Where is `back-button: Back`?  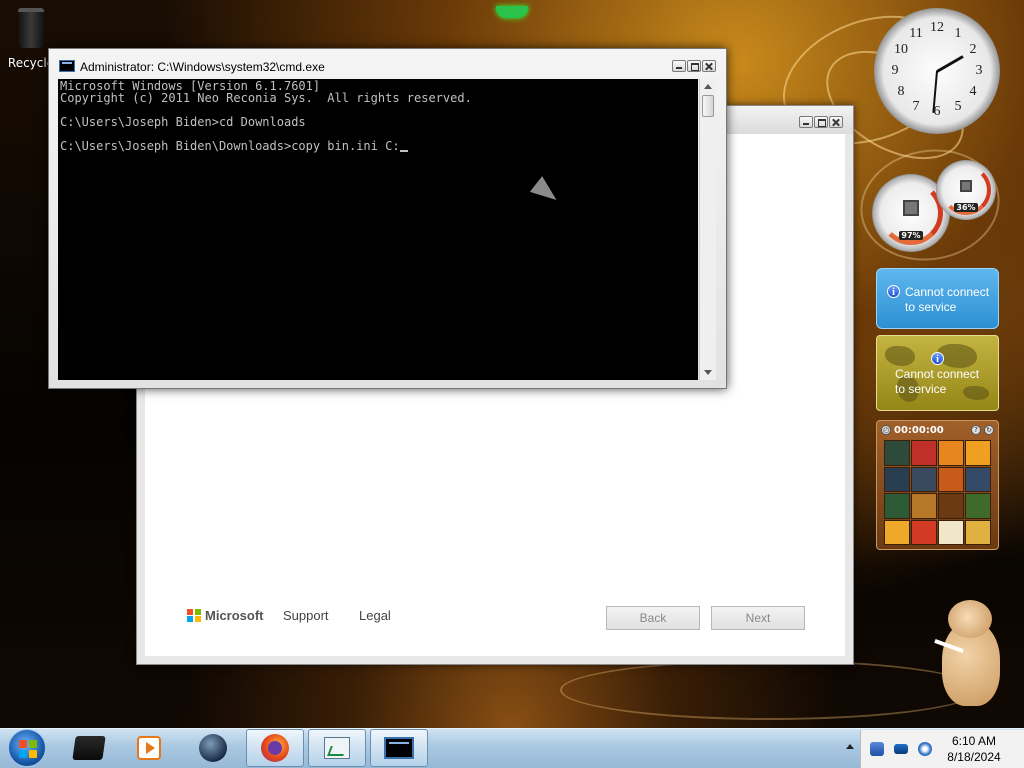
back-button: Back is located at coordinates (653, 618).